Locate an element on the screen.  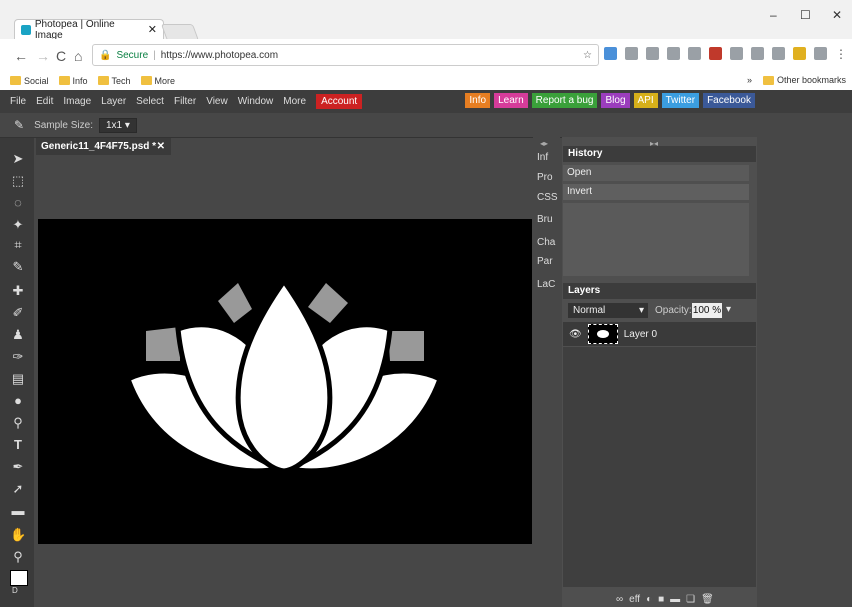
sample-size-select: 1x1 ▾ is located at coordinates (117, 125).